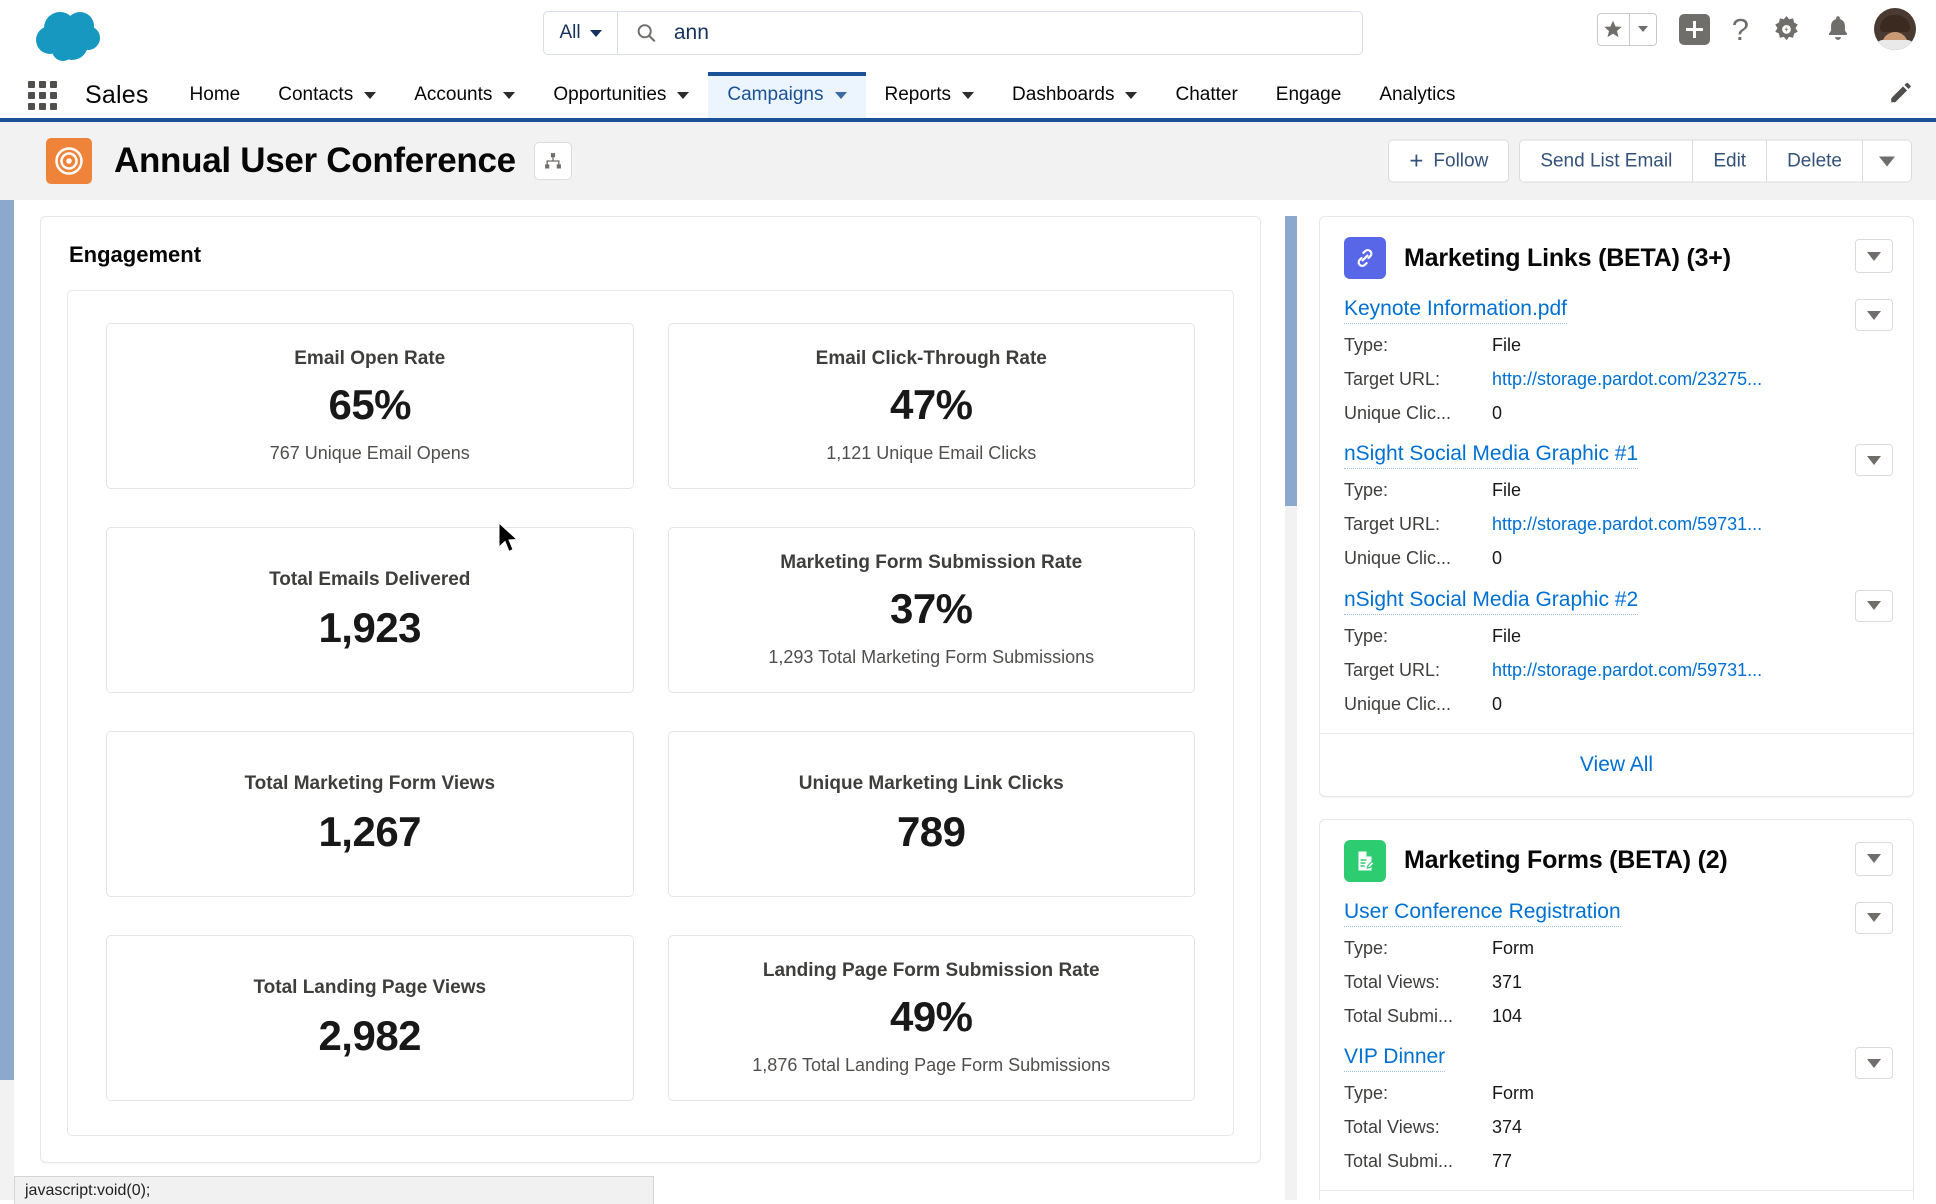  What do you see at coordinates (370, 814) in the screenshot?
I see `metric-tile: Total Marketing Form Views 1,267` at bounding box center [370, 814].